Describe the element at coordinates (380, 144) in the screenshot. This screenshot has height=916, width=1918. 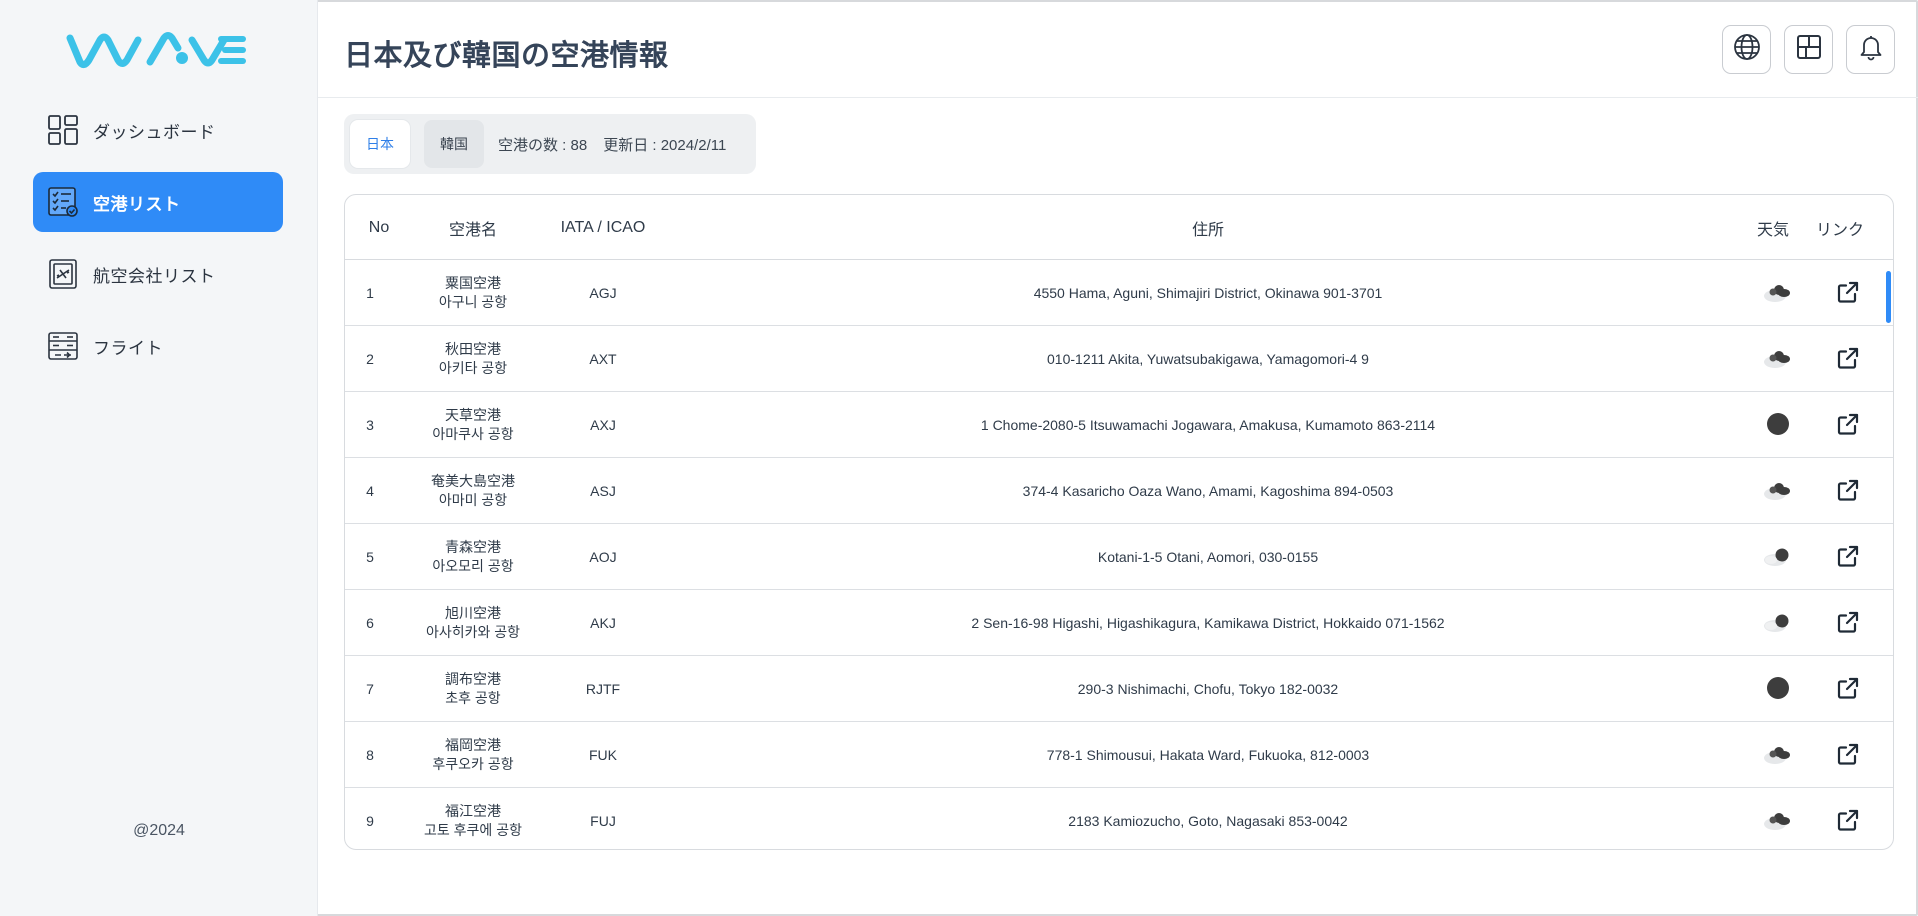
I see `tab-japan: 日本` at that location.